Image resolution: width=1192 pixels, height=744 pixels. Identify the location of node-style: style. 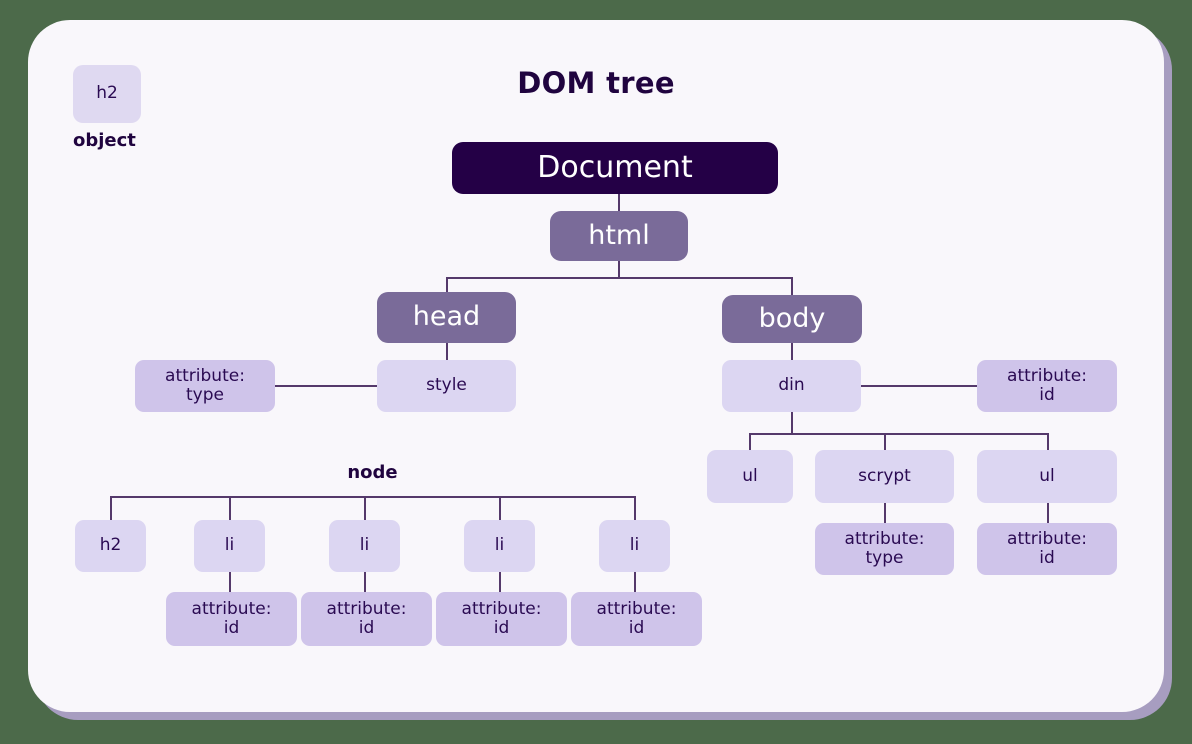
(446, 386).